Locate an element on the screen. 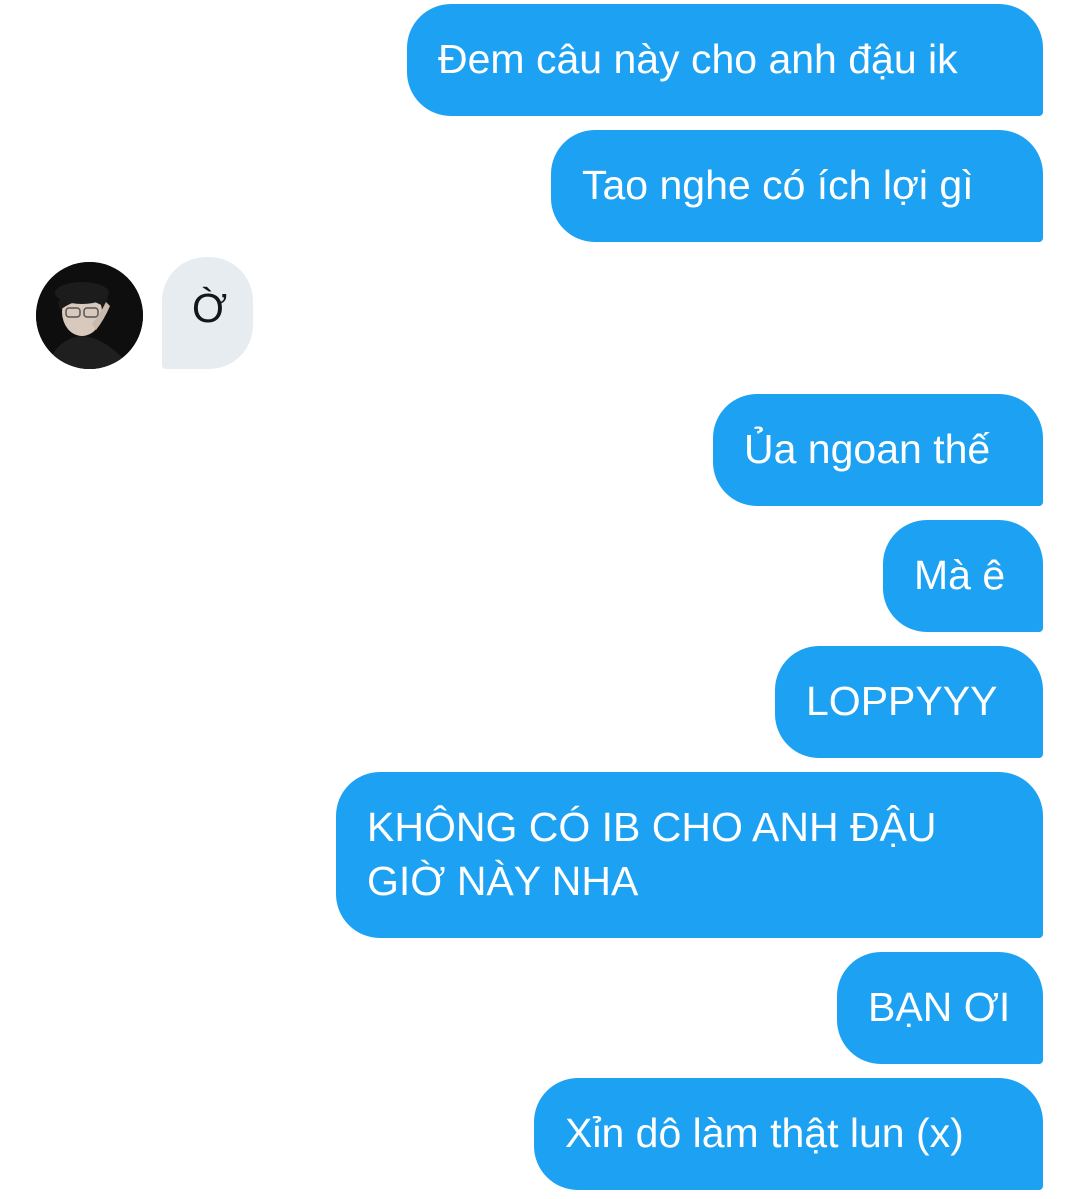 This screenshot has height=1199, width=1080. avatar-image is located at coordinates (89, 315).